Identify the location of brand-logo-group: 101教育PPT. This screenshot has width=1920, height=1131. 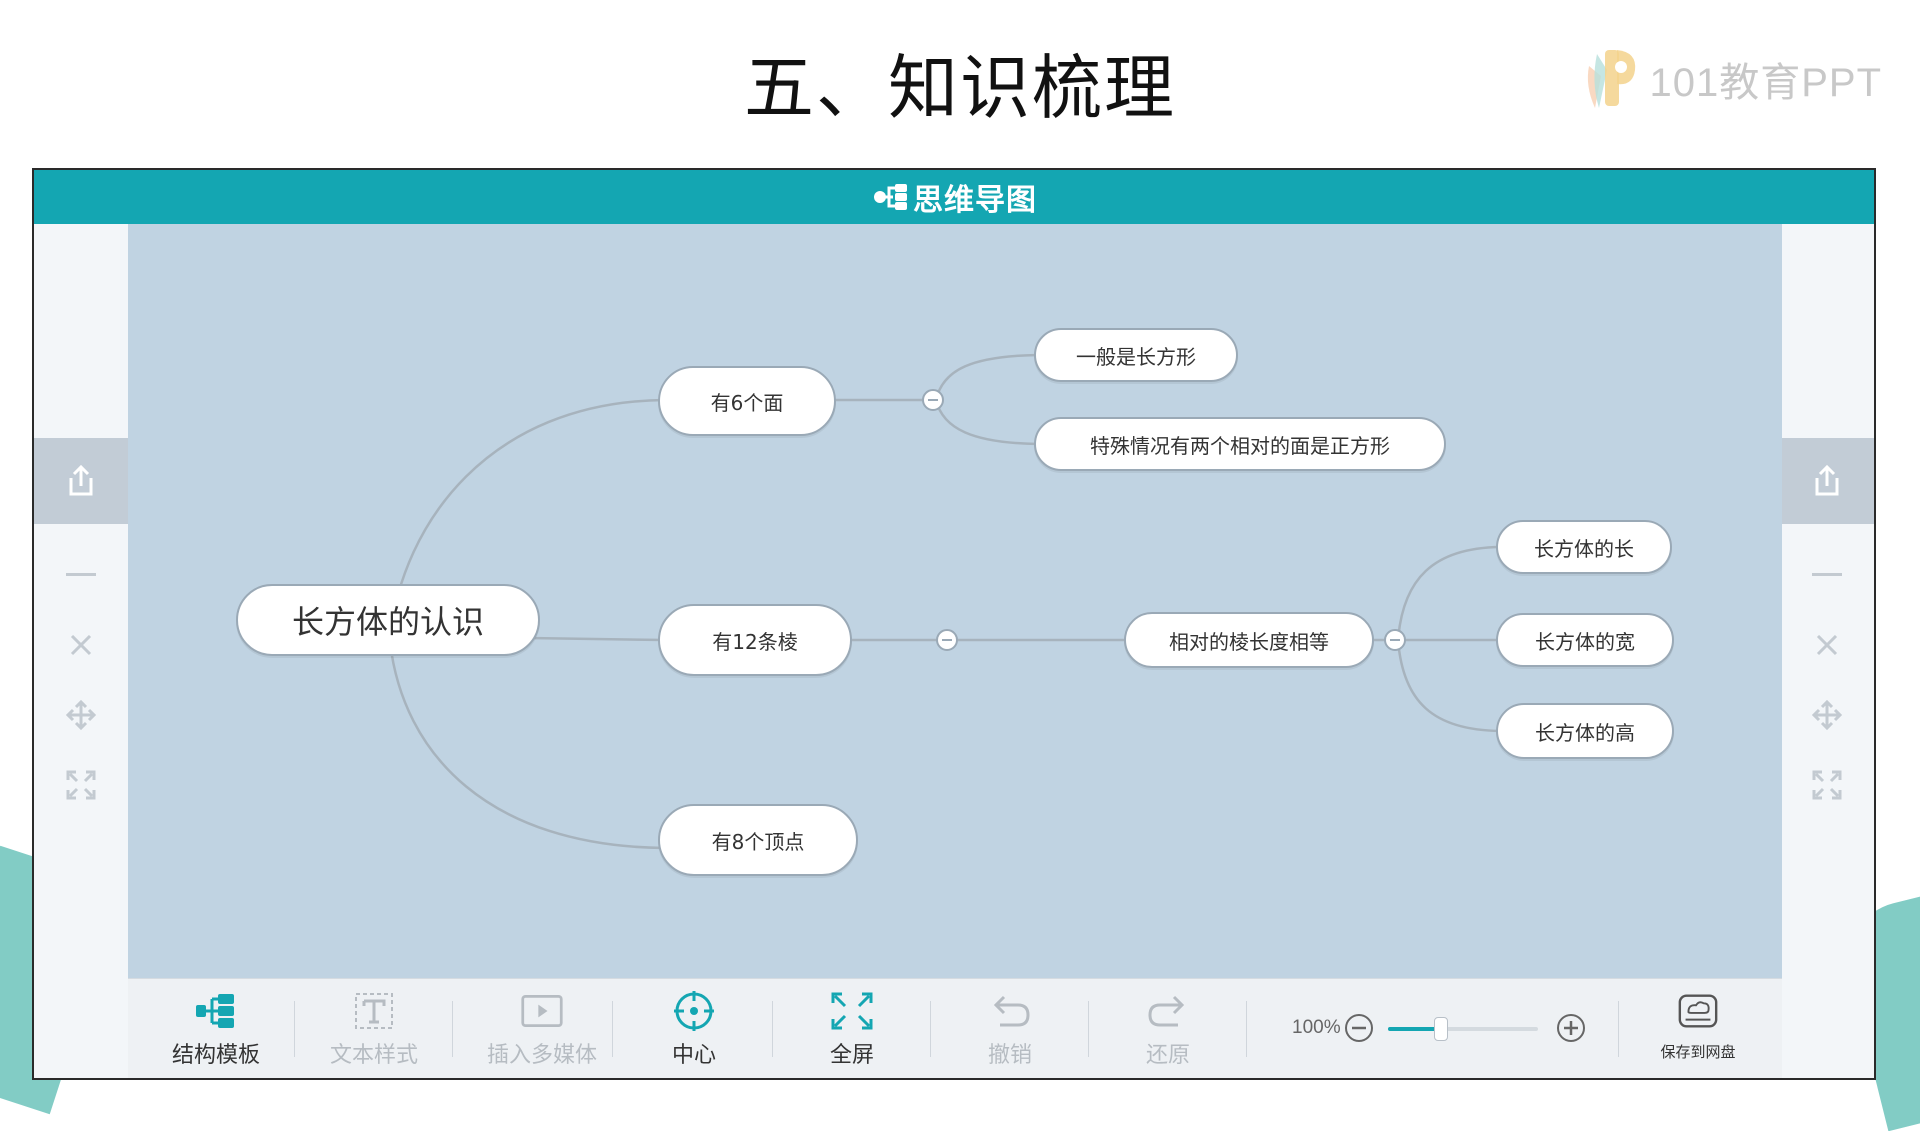
(1731, 79).